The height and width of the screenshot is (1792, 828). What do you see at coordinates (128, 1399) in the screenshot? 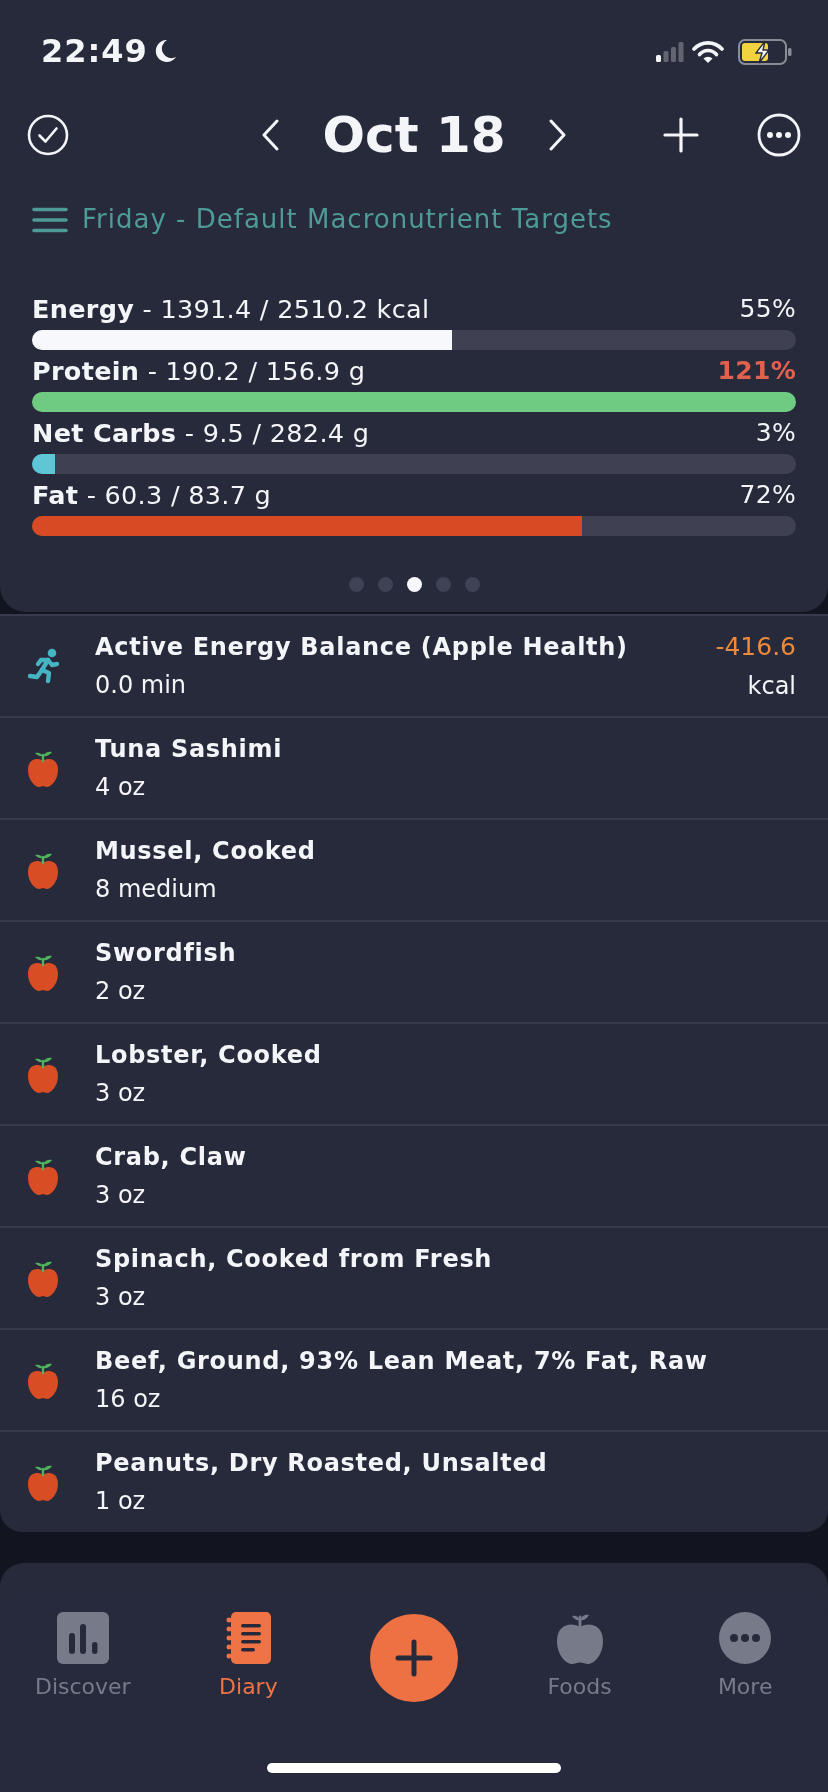
I see `entry-amount: 16 oz` at bounding box center [128, 1399].